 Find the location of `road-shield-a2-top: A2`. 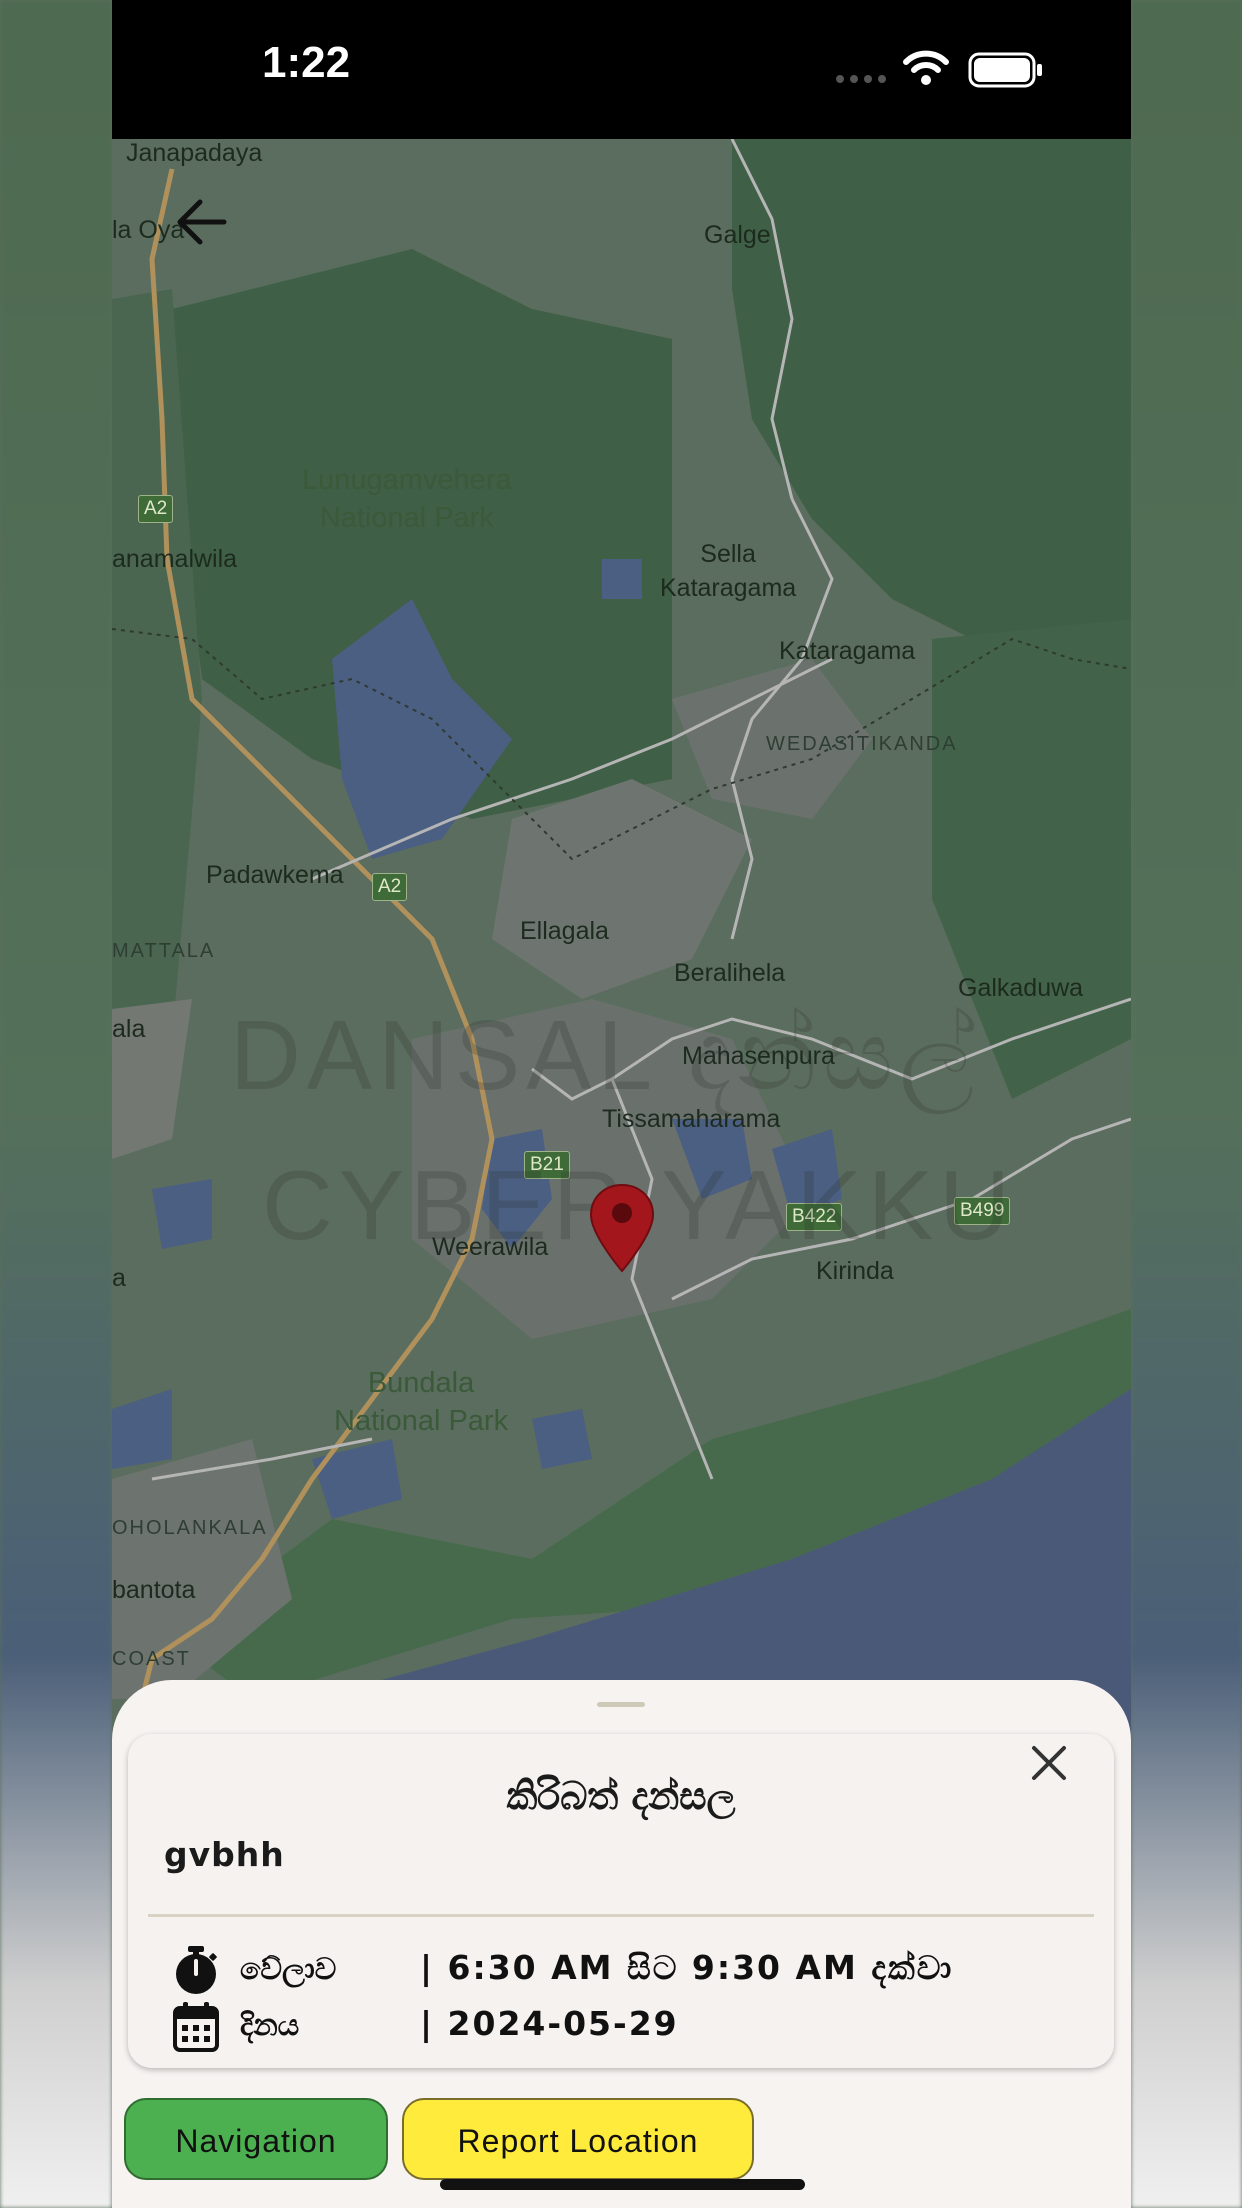

road-shield-a2-top: A2 is located at coordinates (156, 509).